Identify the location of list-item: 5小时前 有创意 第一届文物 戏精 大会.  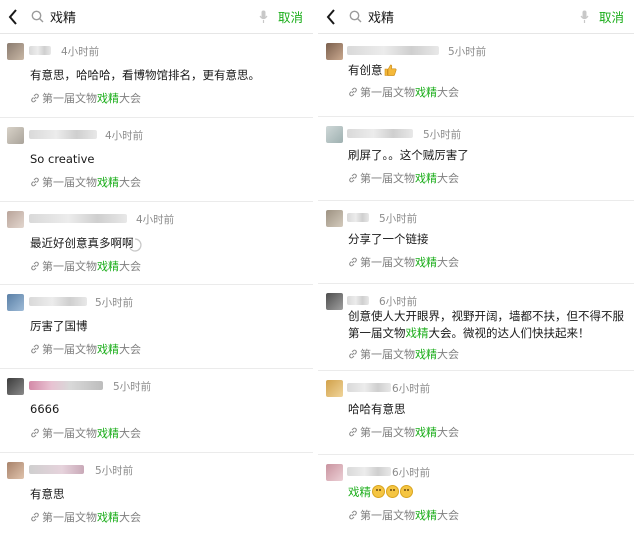
(476, 75).